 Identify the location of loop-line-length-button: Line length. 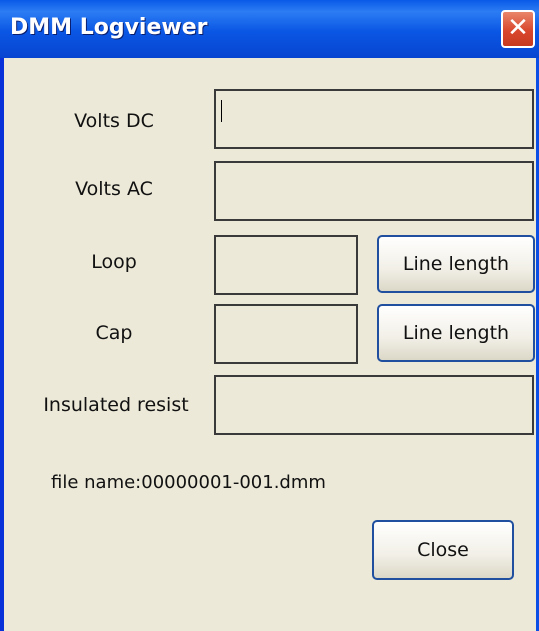
(456, 264).